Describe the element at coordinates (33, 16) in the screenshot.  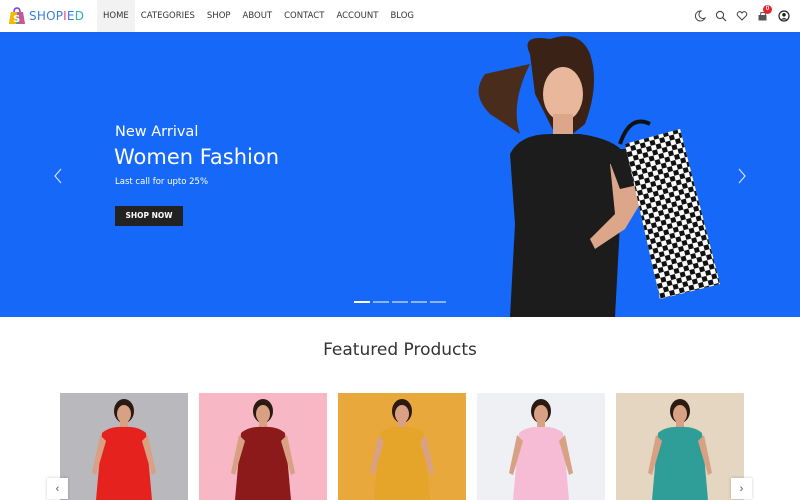
I see `brand-letter: S` at that location.